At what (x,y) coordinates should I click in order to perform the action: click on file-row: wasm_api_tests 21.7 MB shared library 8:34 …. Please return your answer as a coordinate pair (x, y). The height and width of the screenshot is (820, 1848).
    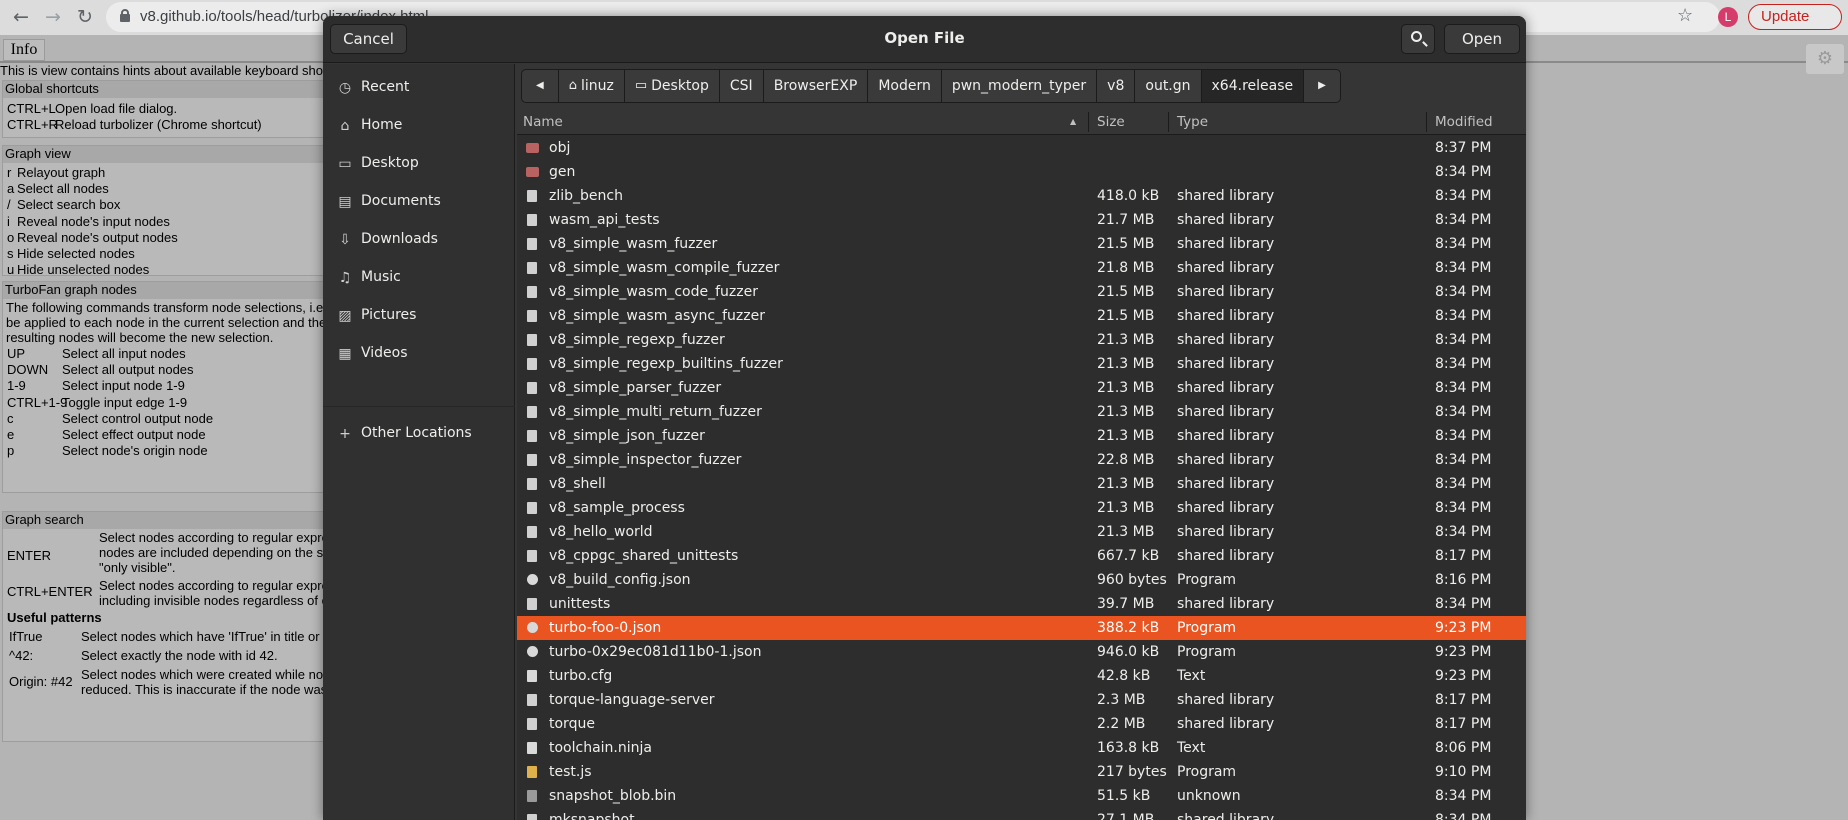
    Looking at the image, I should click on (1021, 220).